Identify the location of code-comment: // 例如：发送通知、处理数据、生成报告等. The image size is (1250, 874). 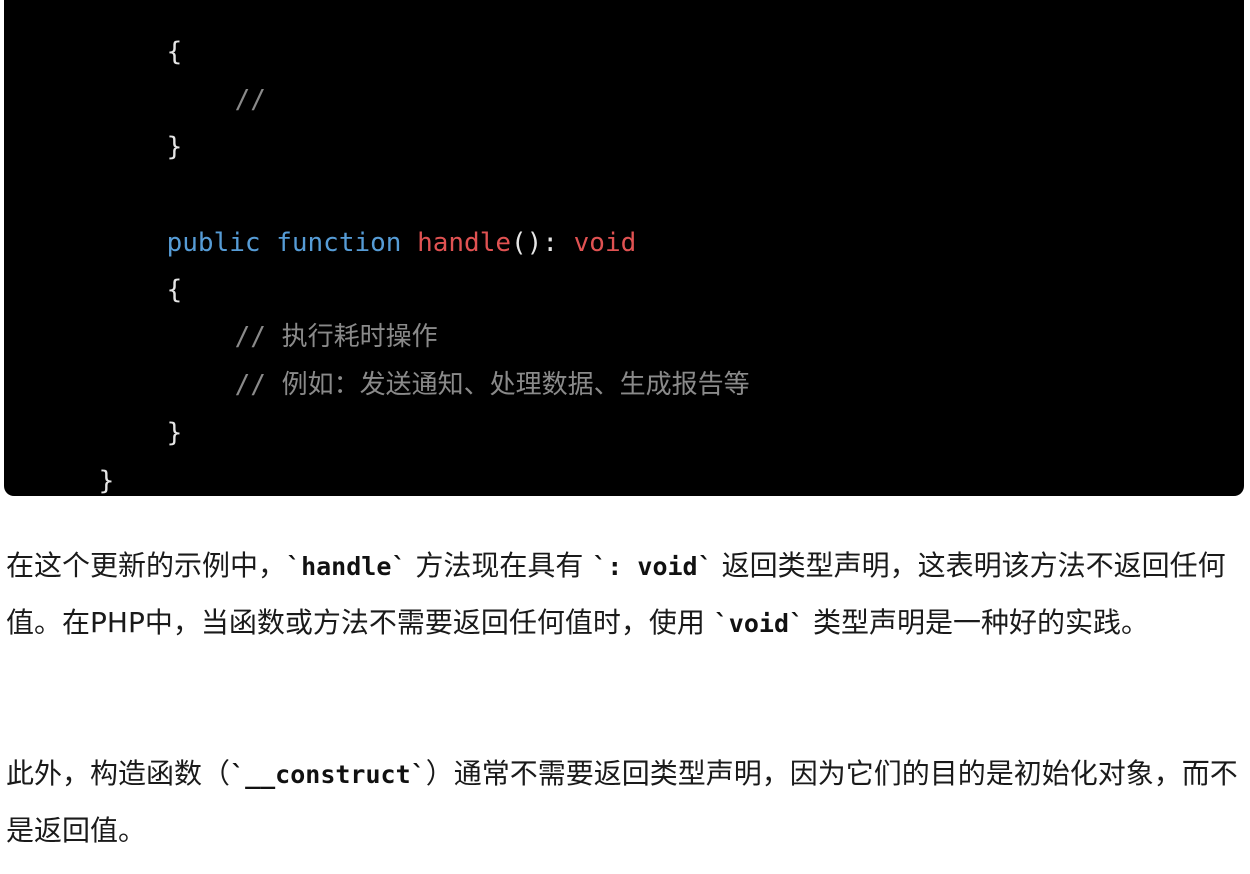
(492, 385).